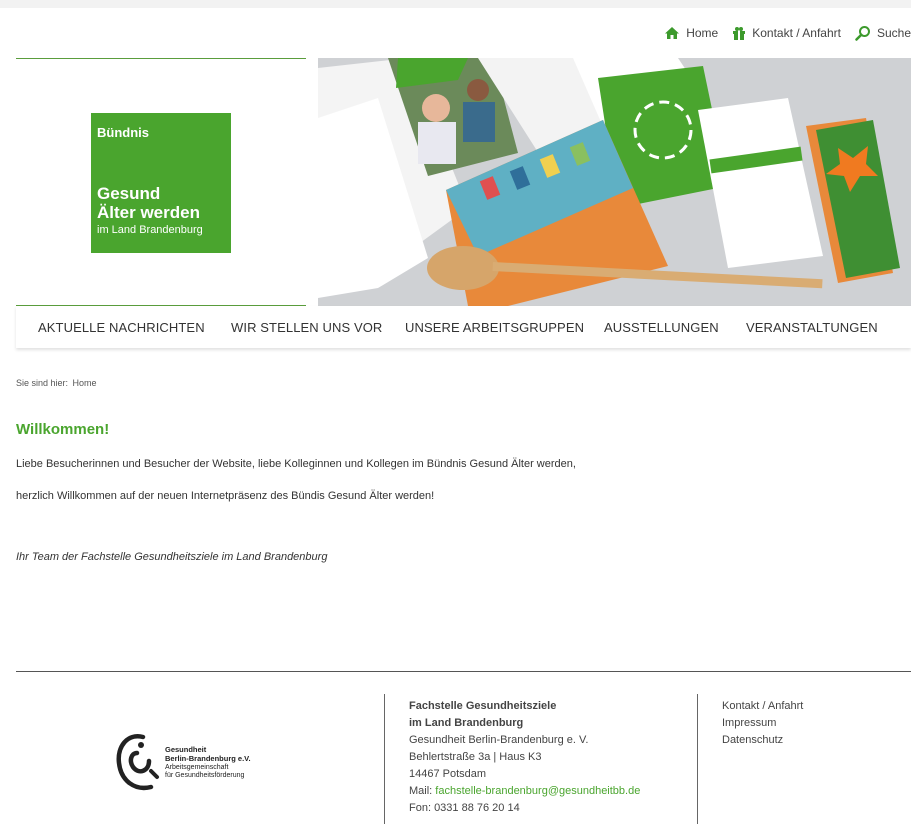 This screenshot has height=839, width=911. I want to click on logo-line-2: Gesund Älter werden, so click(164, 203).